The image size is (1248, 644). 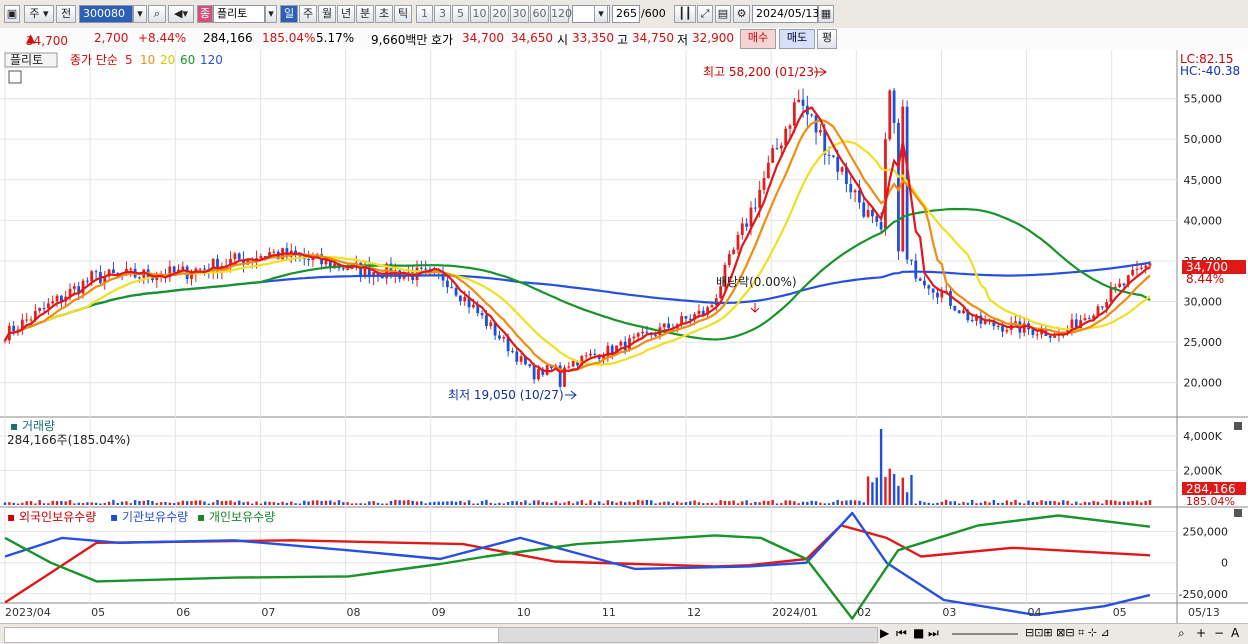 What do you see at coordinates (308, 14) in the screenshot?
I see `period-tab-1: 주` at bounding box center [308, 14].